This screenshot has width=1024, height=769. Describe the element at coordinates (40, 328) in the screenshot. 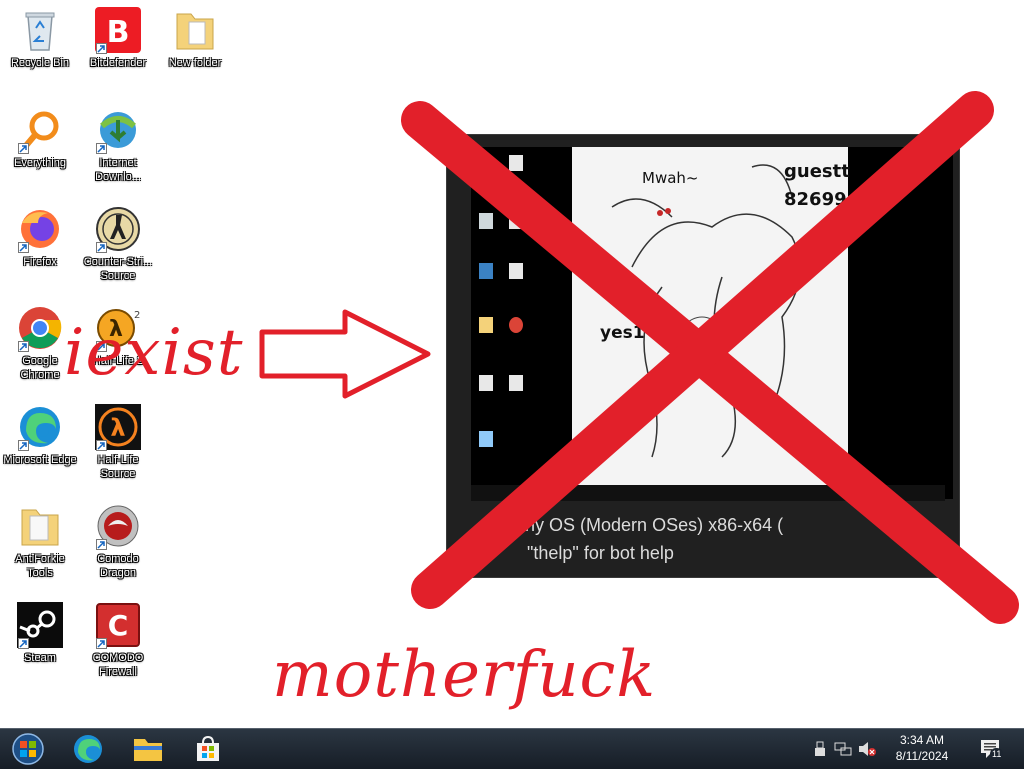

I see `chrome-icon` at that location.